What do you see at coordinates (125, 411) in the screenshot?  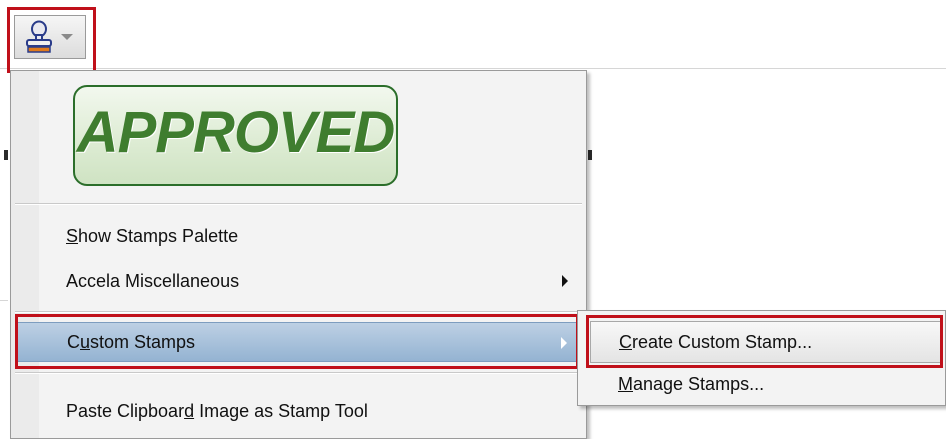 I see `menu-item-label: Paste Clipboar` at bounding box center [125, 411].